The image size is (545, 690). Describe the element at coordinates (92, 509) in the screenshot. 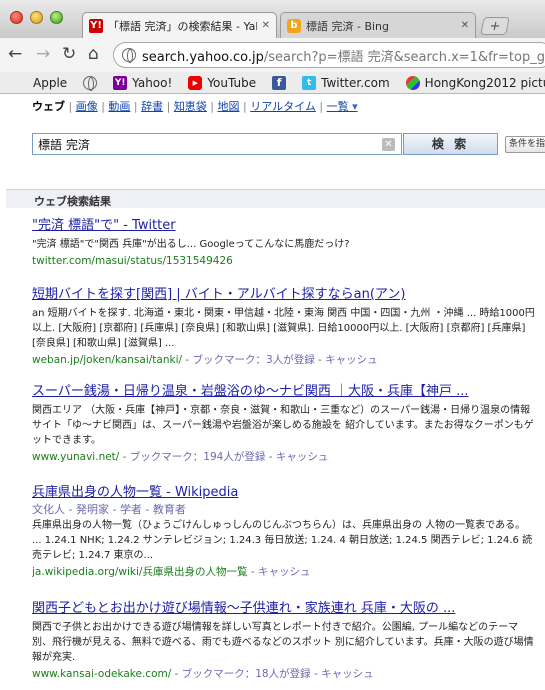

I see `tag-link: 発明家` at that location.